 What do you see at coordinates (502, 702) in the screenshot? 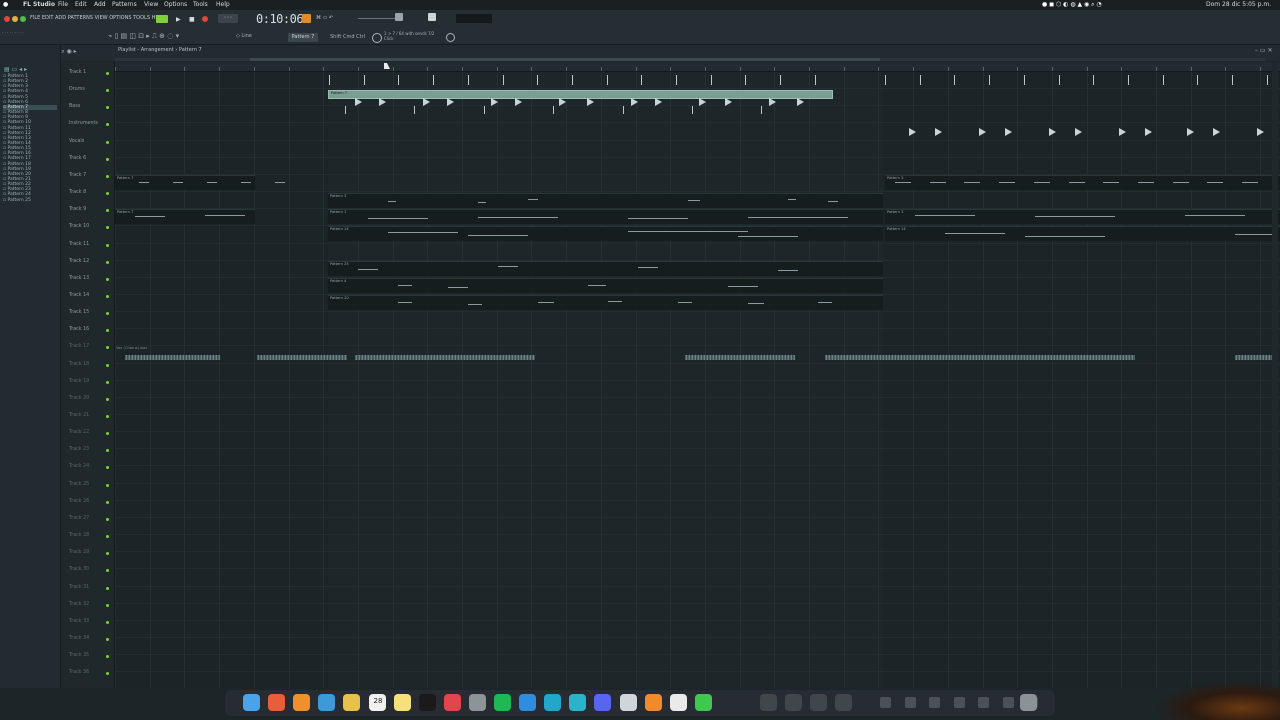
I see `spotify-icon` at bounding box center [502, 702].